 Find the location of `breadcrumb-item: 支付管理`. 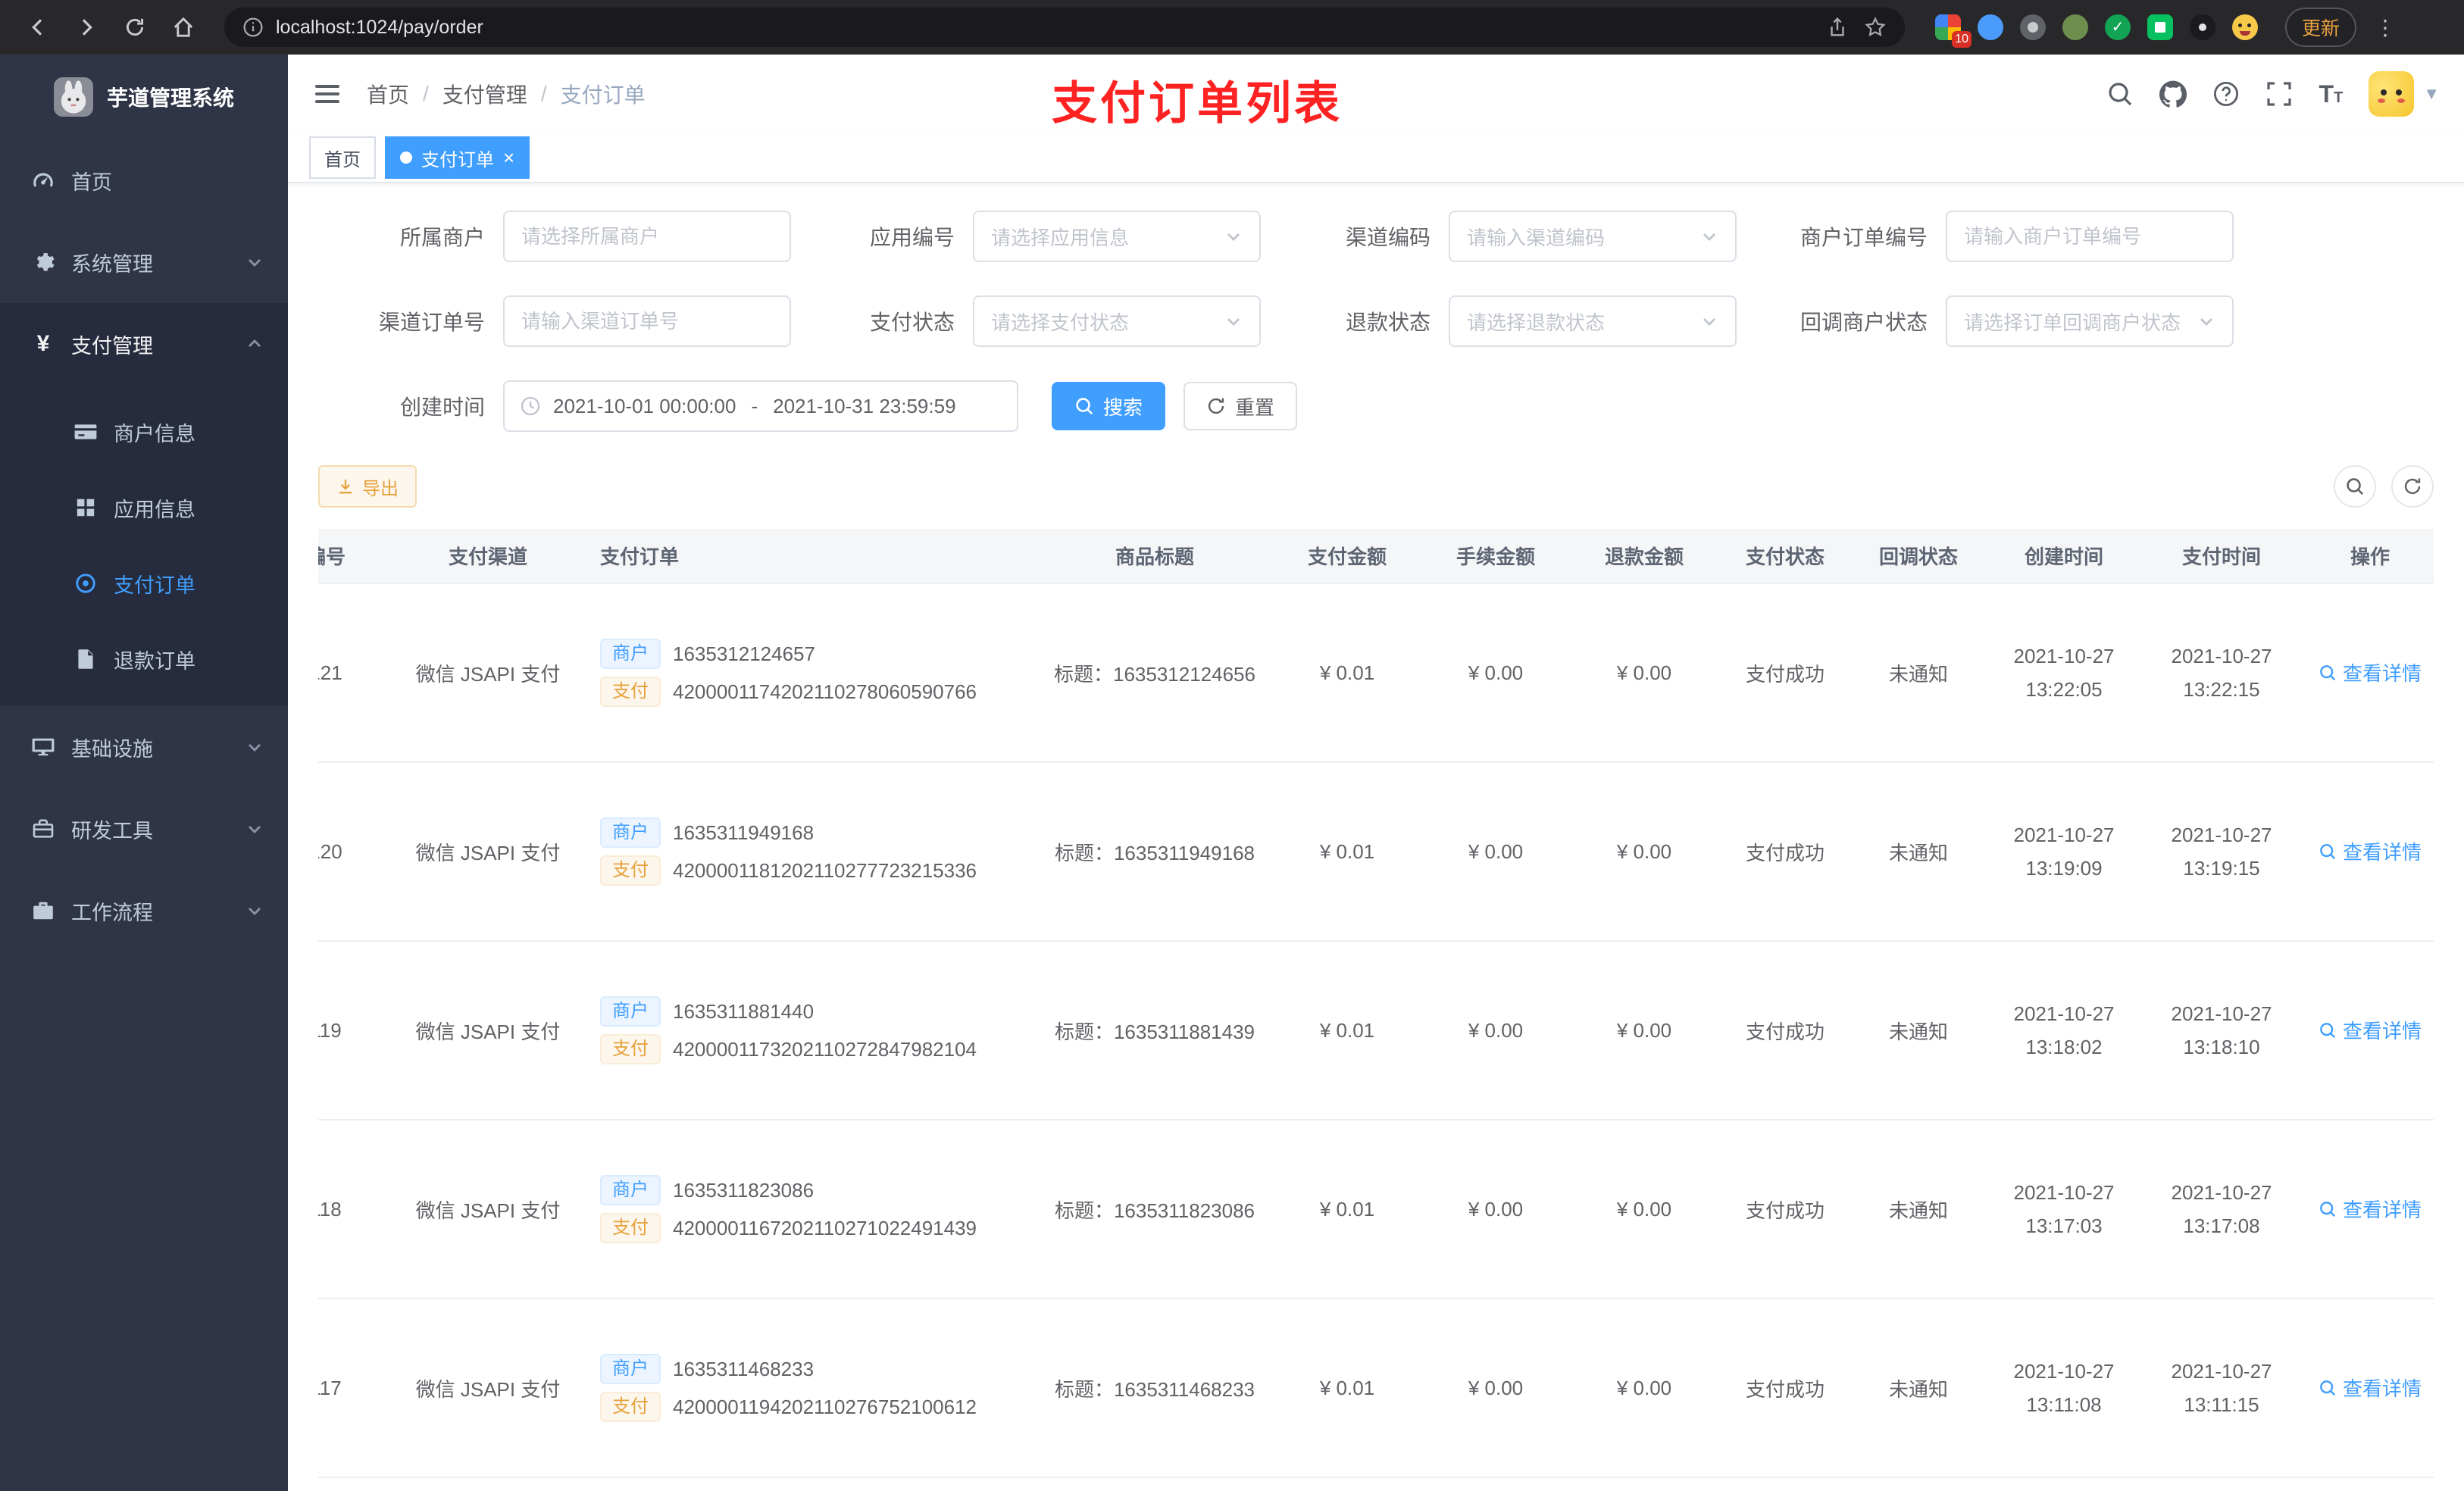

breadcrumb-item: 支付管理 is located at coordinates (484, 94).